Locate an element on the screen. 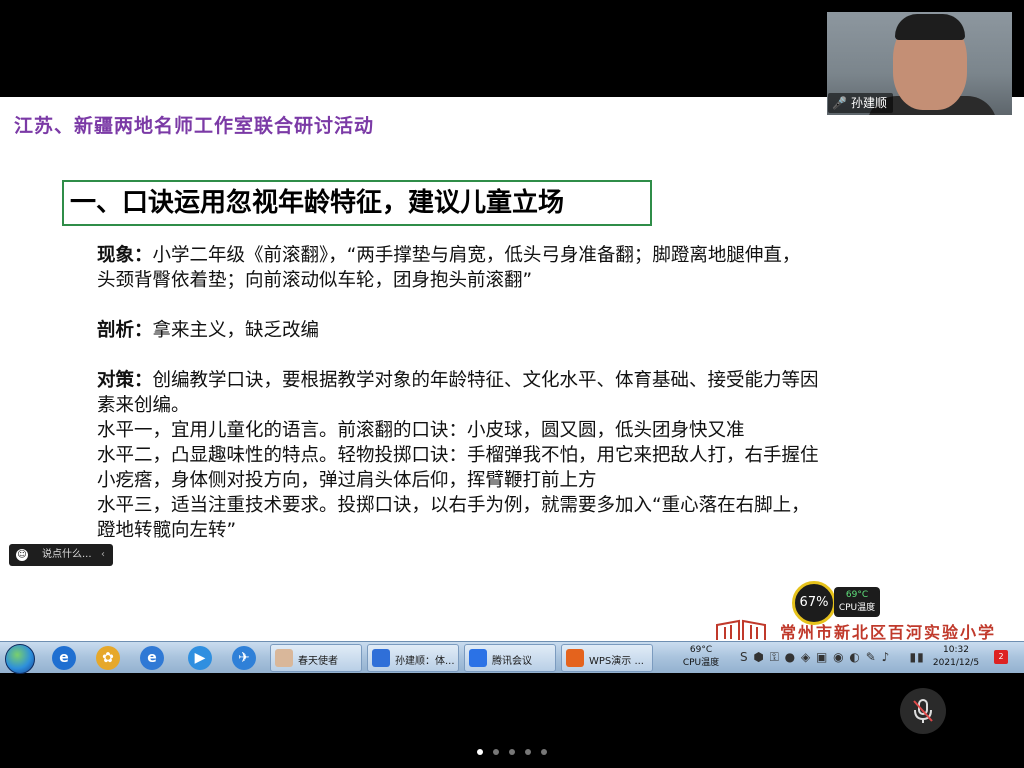 The image size is (1024, 768). bird-app-icon: ✈ is located at coordinates (244, 658).